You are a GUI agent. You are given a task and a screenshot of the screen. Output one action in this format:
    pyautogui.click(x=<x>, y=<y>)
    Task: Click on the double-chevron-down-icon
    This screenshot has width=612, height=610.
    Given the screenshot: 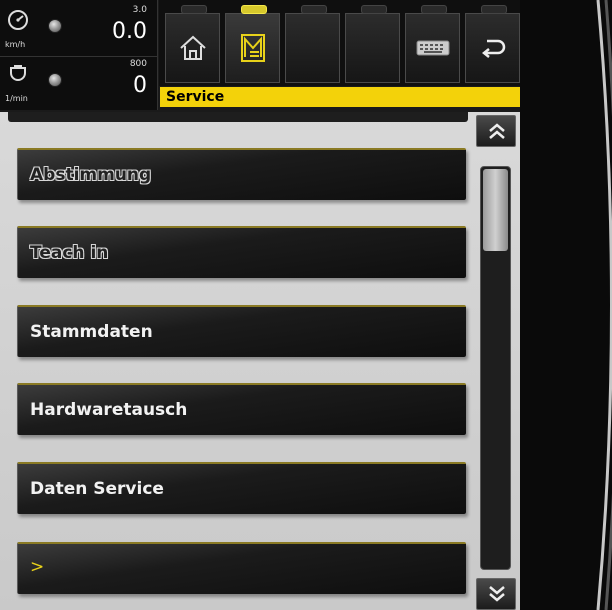 What is the action you would take?
    pyautogui.click(x=497, y=594)
    